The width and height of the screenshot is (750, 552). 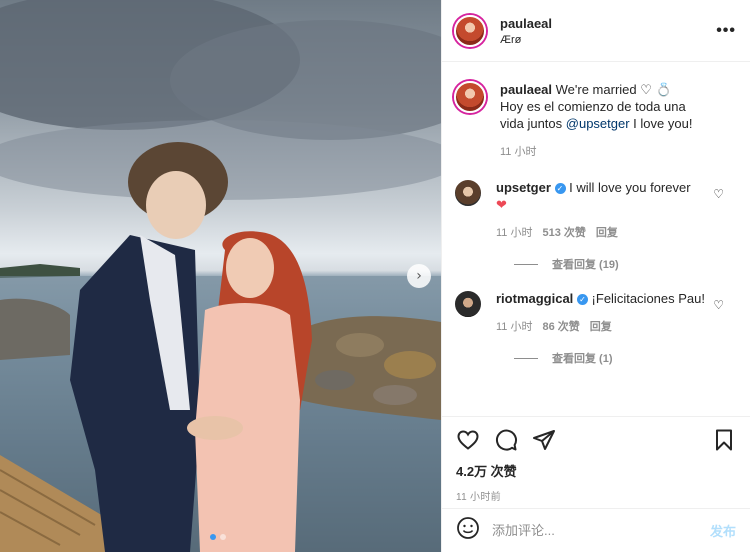 I want to click on bookmark-icon, so click(x=724, y=440).